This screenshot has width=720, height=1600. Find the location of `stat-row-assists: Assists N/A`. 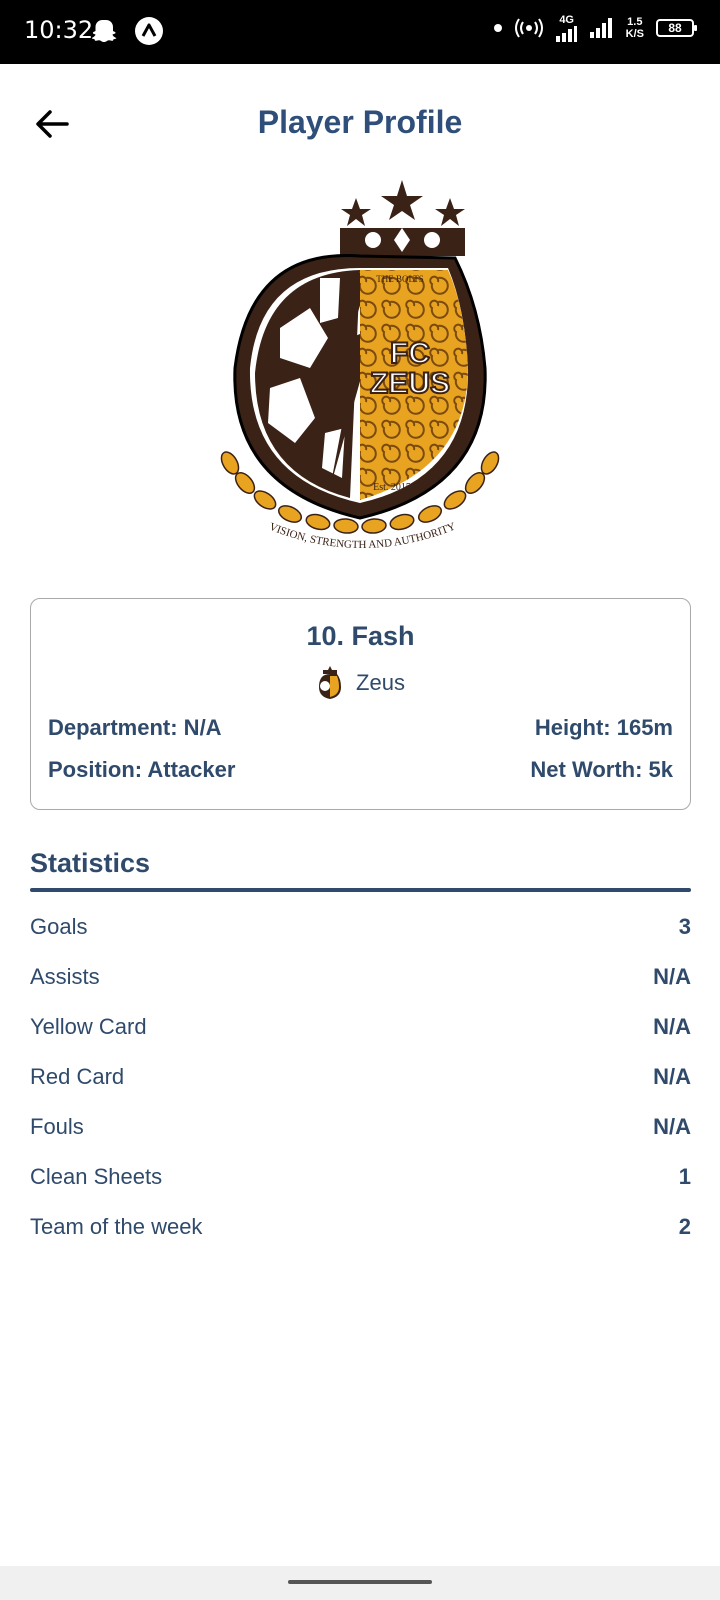

stat-row-assists: Assists N/A is located at coordinates (360, 977).